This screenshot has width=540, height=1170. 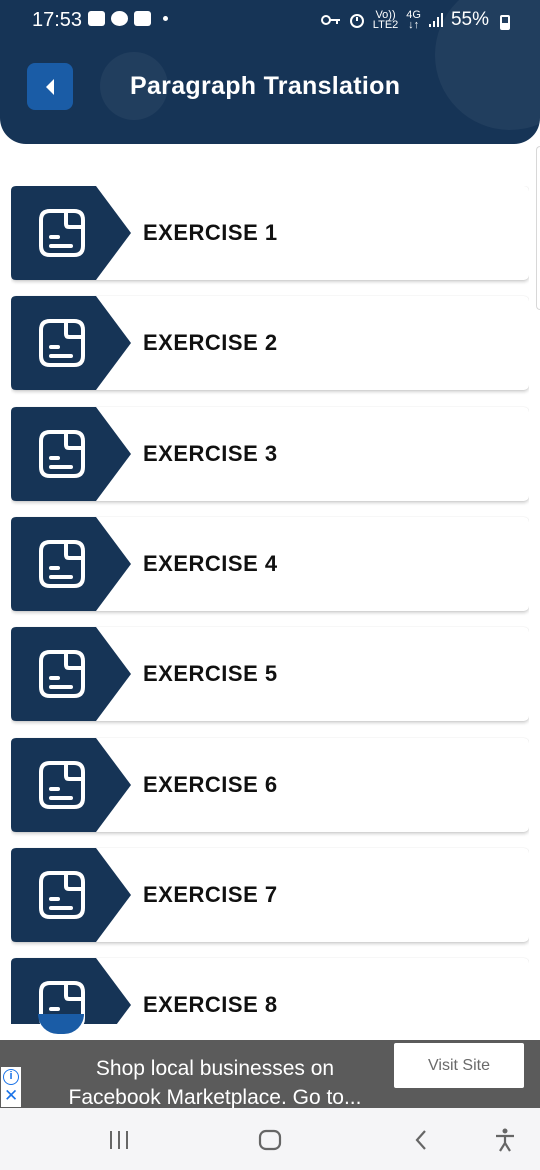 I want to click on info-icon: i, so click(x=11, y=1077).